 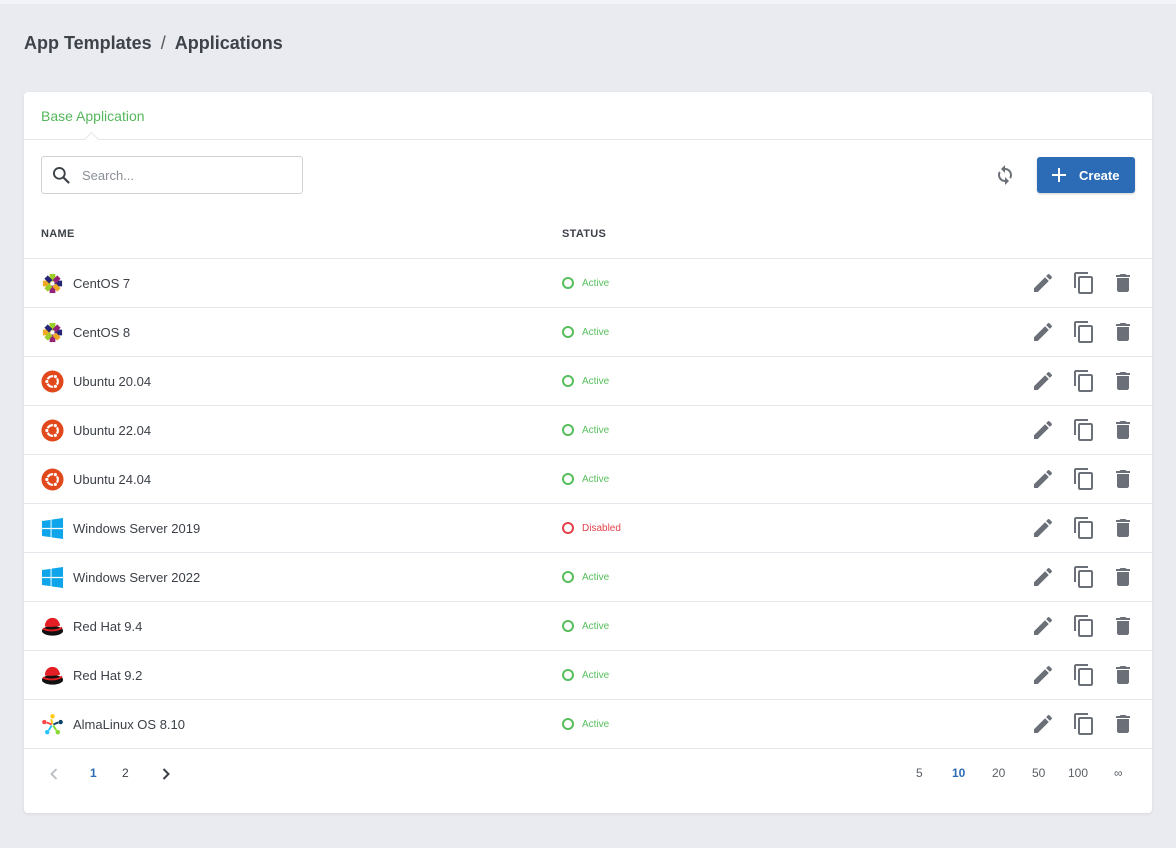 What do you see at coordinates (58, 234) in the screenshot?
I see `column-header-name: NAME` at bounding box center [58, 234].